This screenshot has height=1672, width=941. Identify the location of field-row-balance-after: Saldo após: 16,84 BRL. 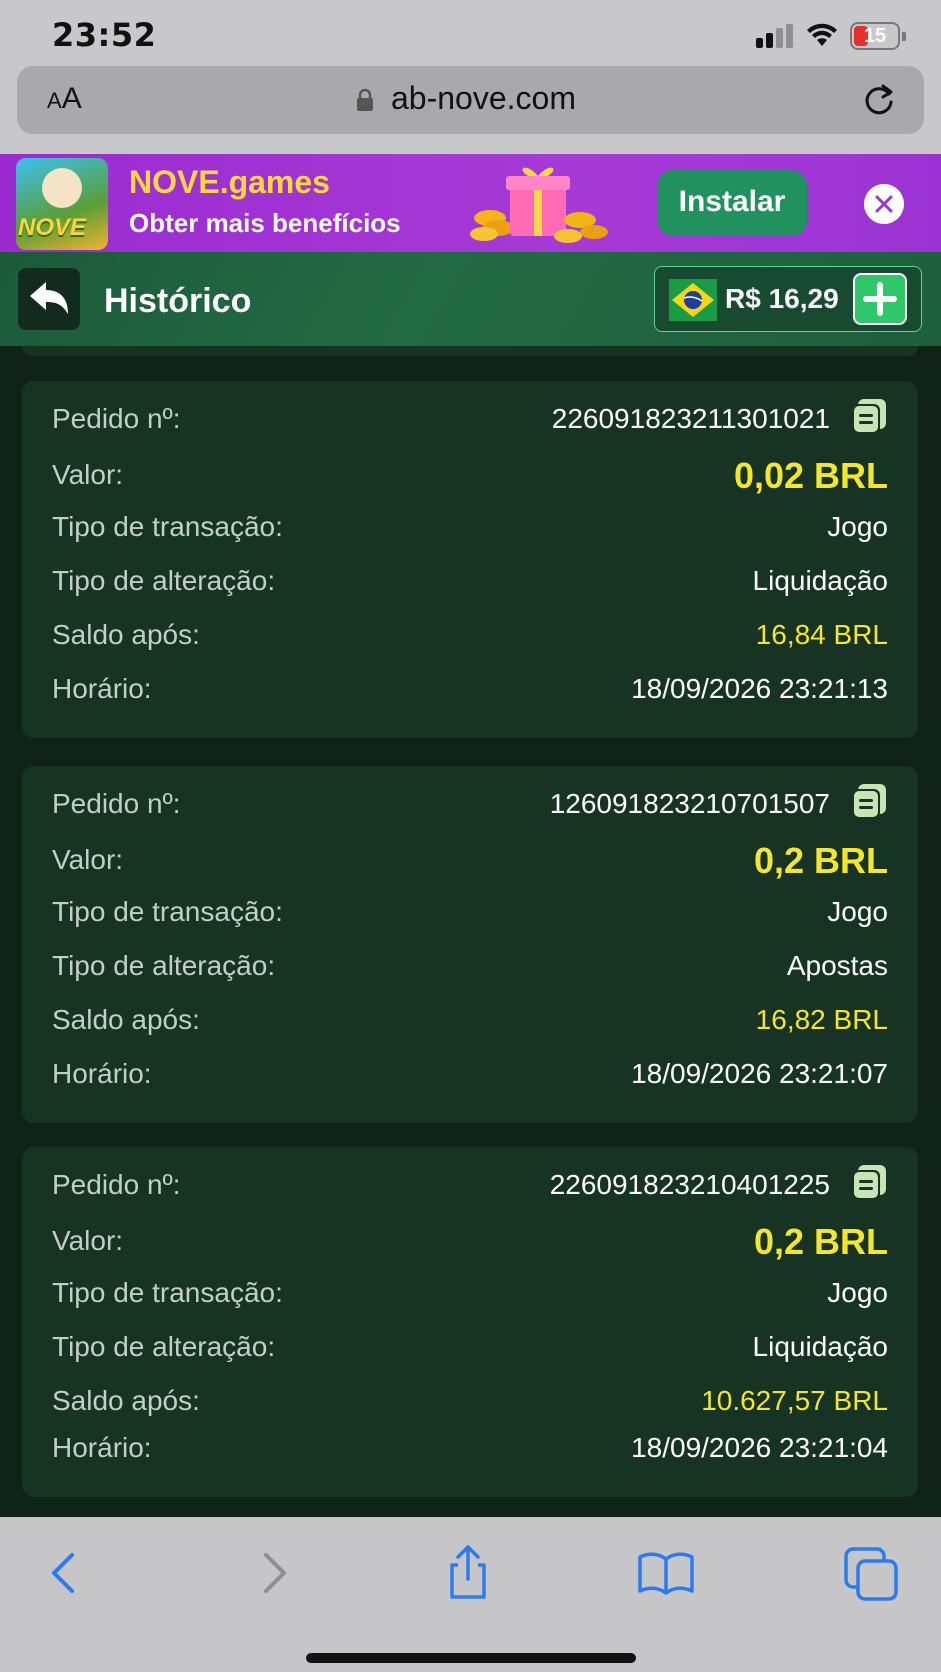
(470, 639).